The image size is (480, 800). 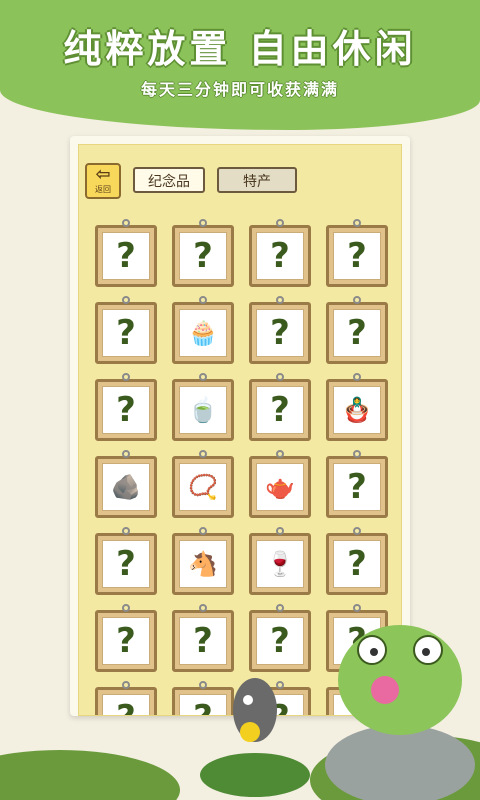 I want to click on tab-souvenirs: 纪念品, so click(x=169, y=180).